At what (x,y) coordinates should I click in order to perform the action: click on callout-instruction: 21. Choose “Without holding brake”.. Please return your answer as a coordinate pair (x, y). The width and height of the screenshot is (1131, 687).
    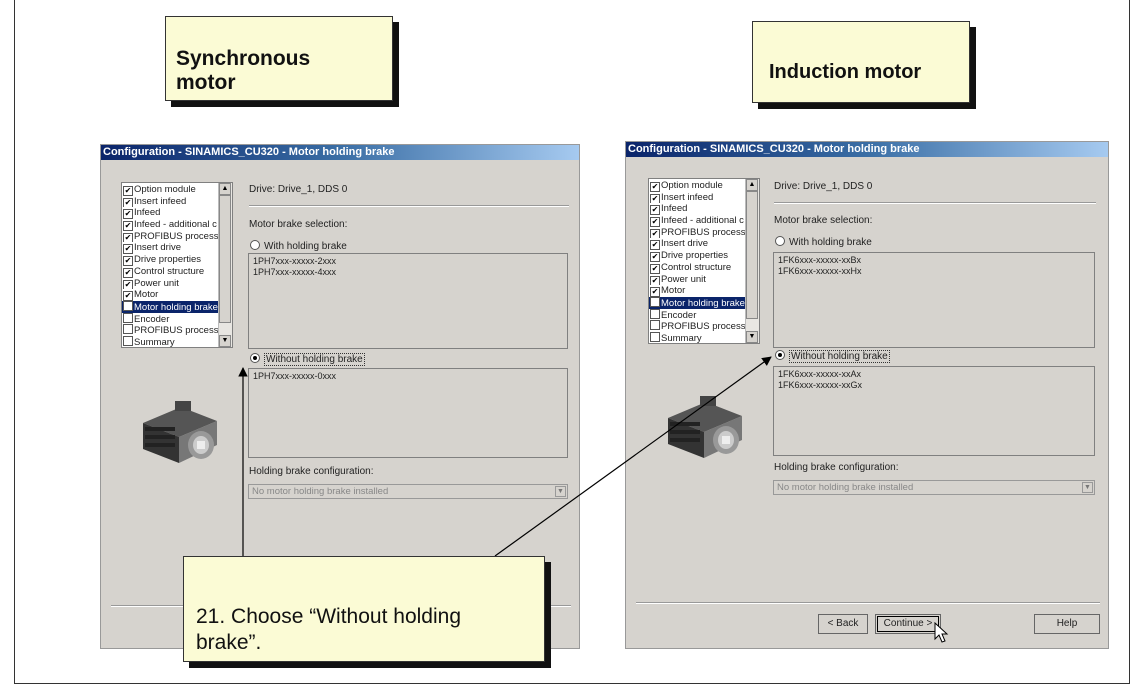
    Looking at the image, I should click on (364, 609).